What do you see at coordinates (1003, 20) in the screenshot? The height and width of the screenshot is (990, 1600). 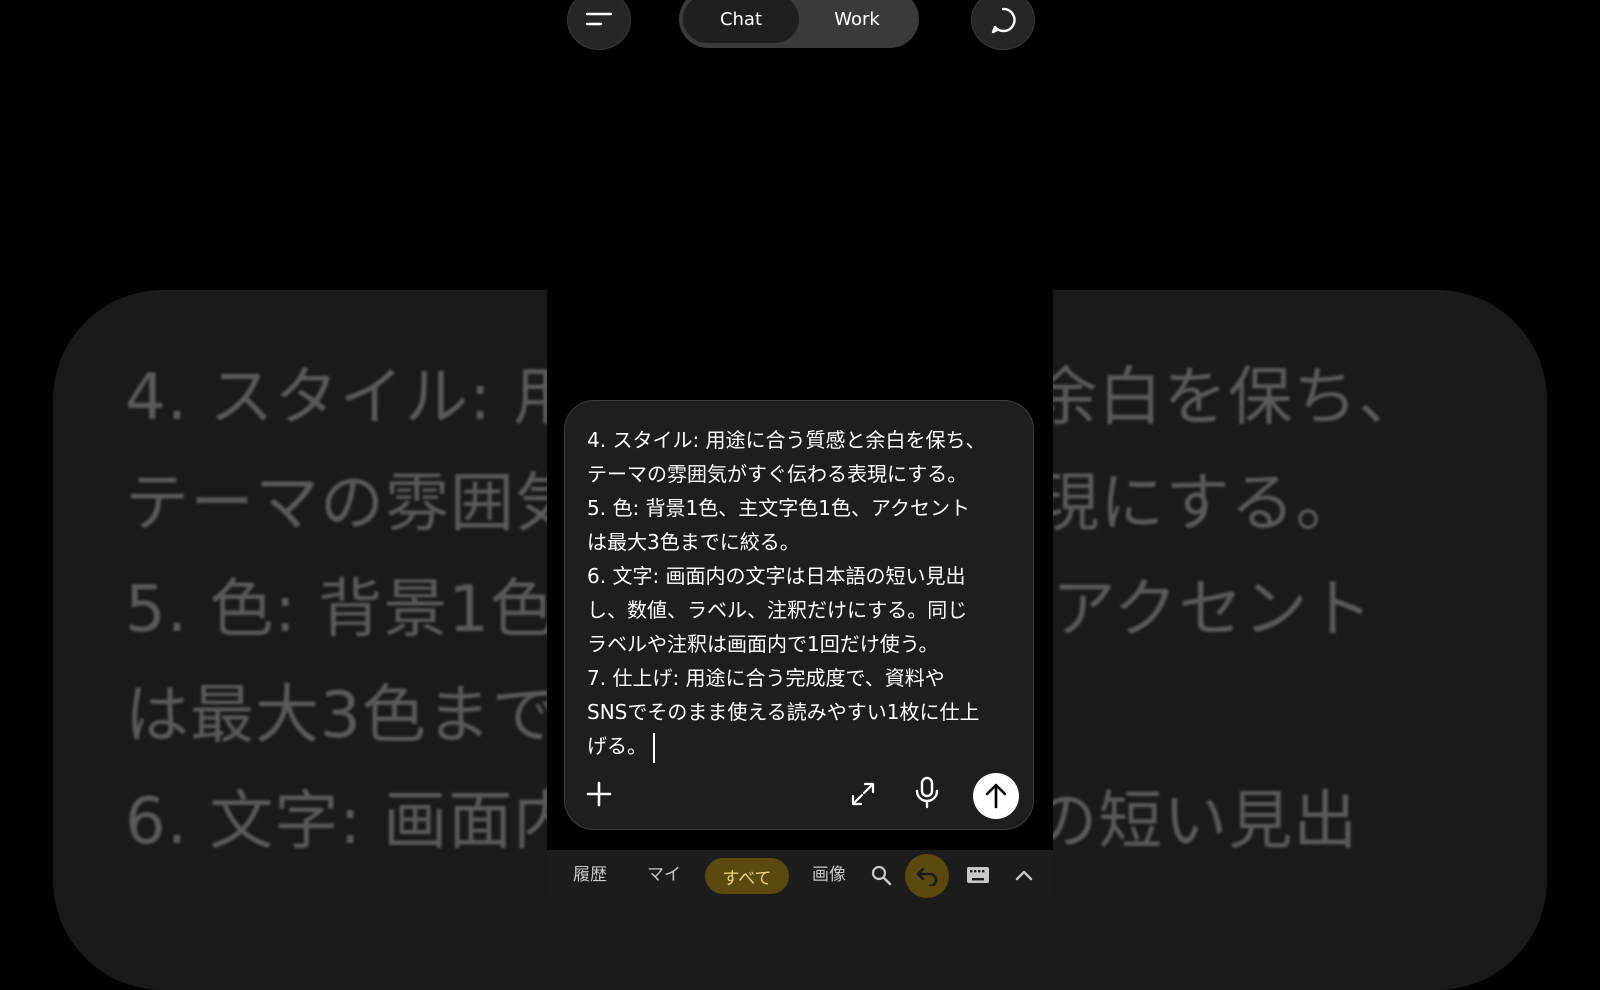 I see `chat-bubble-icon` at bounding box center [1003, 20].